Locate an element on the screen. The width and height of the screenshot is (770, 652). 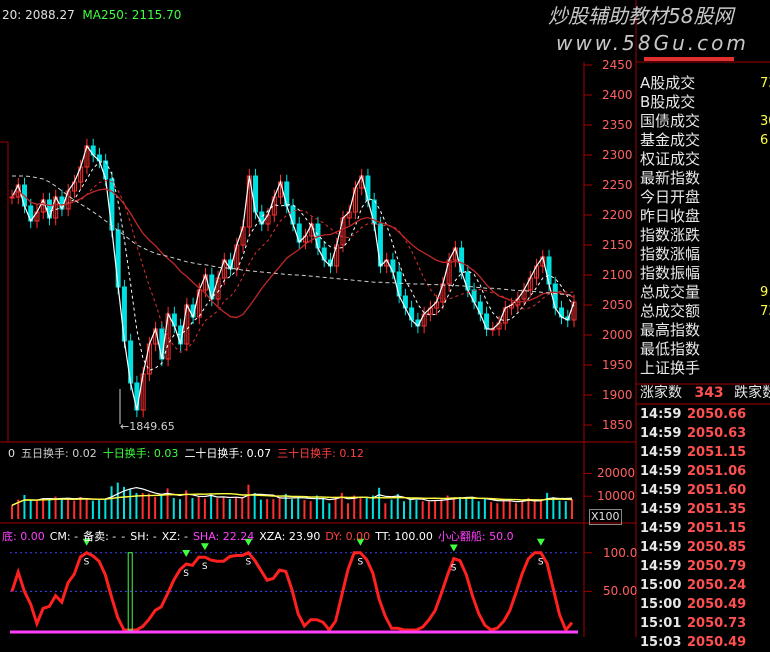
indicator-legend-label: XZ: is located at coordinates (171, 536).